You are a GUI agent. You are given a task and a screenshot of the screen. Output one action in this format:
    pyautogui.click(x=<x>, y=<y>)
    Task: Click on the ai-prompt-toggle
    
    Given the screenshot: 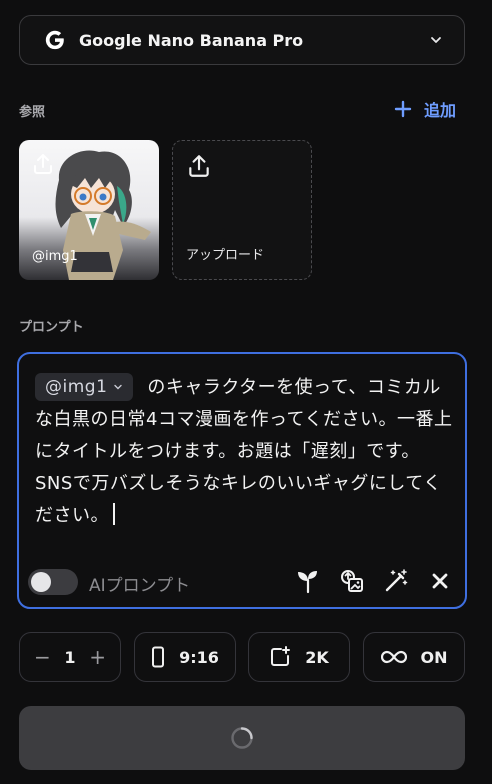 What is the action you would take?
    pyautogui.click(x=53, y=582)
    